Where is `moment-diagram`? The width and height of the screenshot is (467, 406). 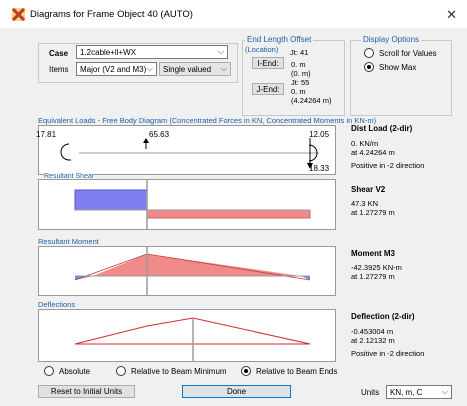 moment-diagram is located at coordinates (187, 271).